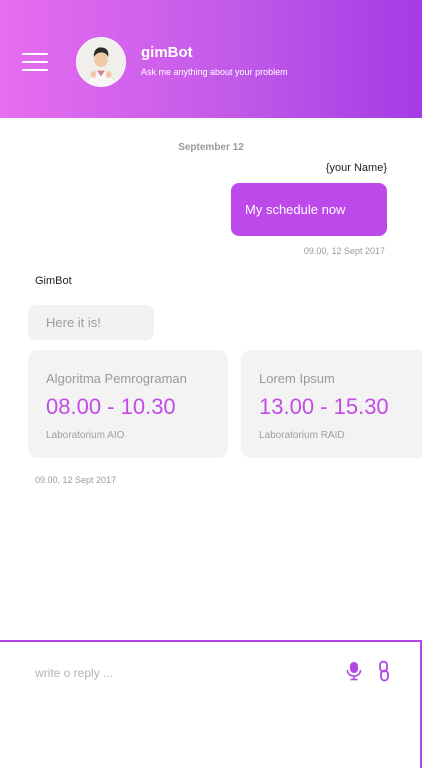 The width and height of the screenshot is (422, 768). I want to click on schedule-card-time: 08.00 - 10.30, so click(111, 406).